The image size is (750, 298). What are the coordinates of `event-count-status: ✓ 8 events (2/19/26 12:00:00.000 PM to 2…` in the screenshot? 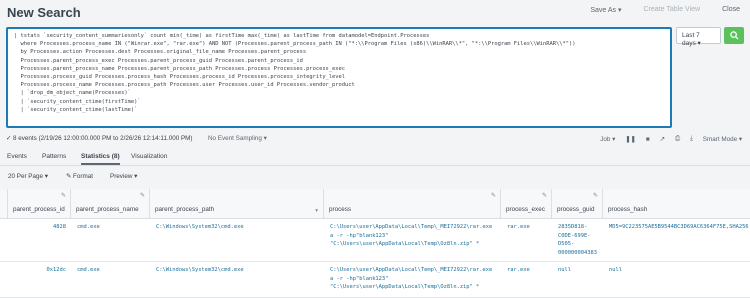 It's located at (99, 138).